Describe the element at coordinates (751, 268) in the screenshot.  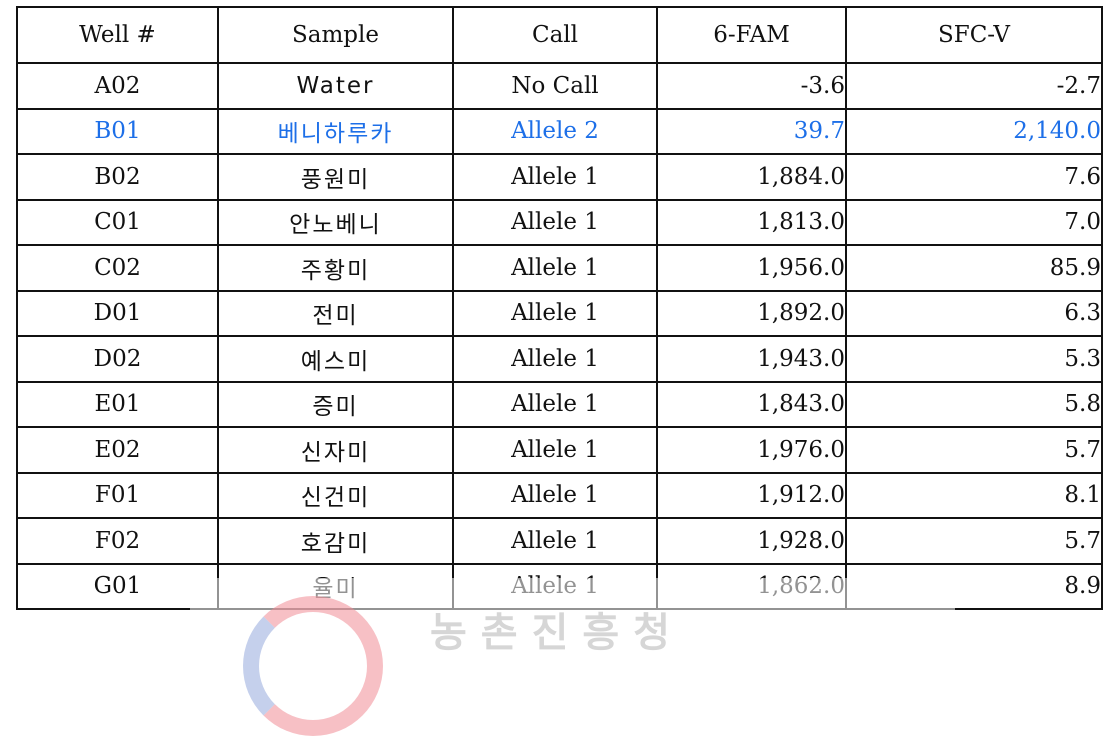
I see `cell-6fam: 1,956.0` at that location.